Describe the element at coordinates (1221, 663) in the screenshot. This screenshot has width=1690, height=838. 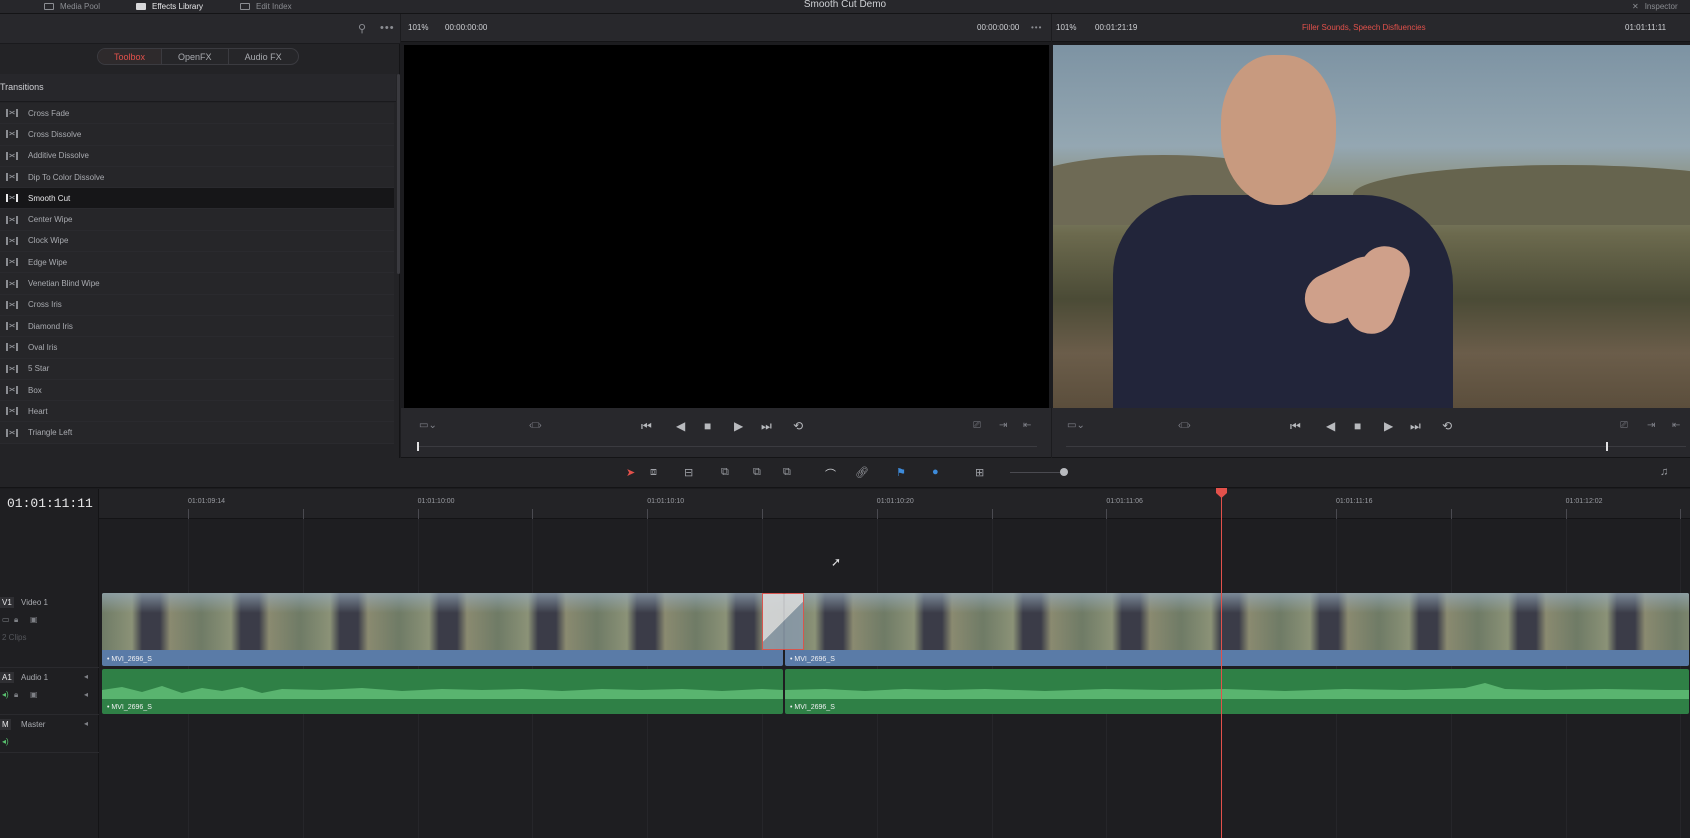
I see `playhead-line` at that location.